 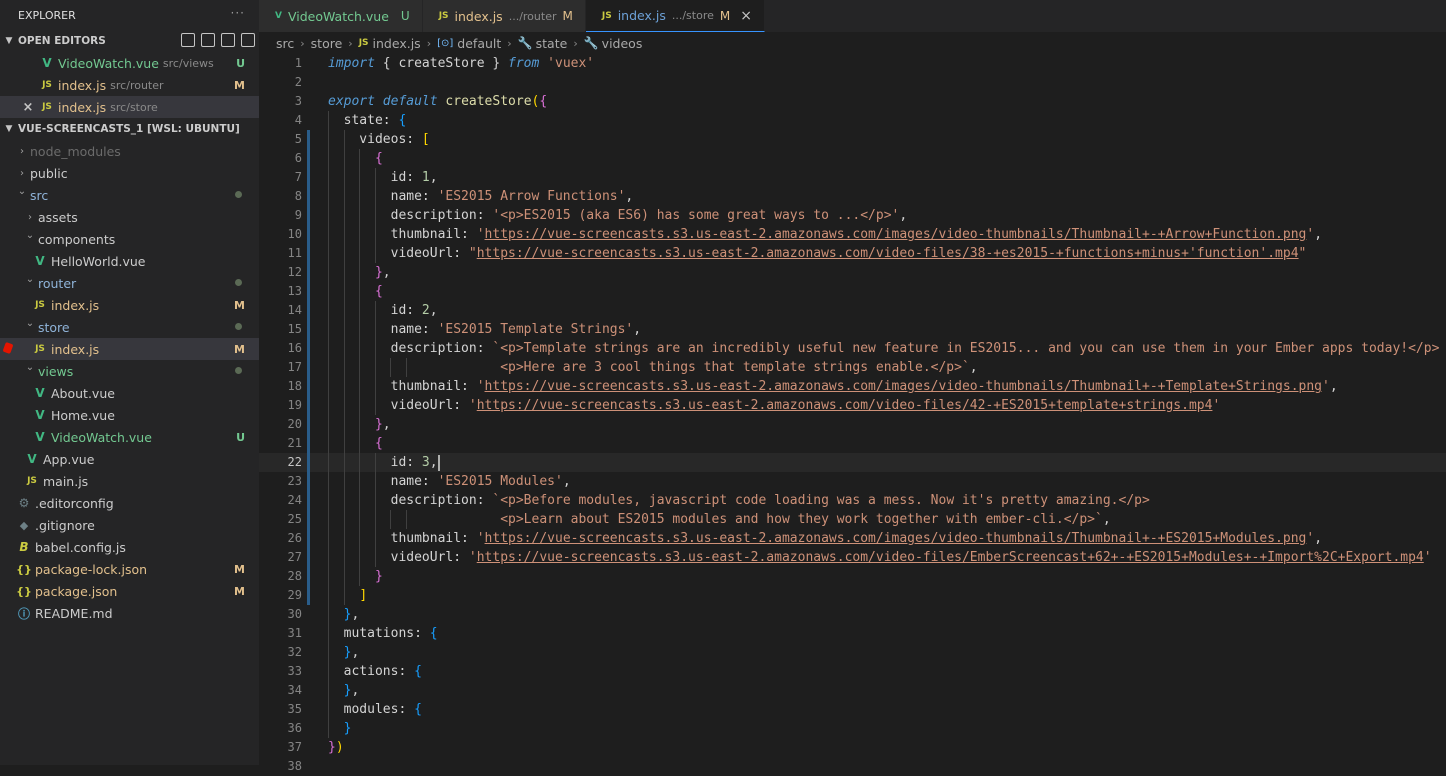 I want to click on tree-item-label: node_modules, so click(x=75, y=151).